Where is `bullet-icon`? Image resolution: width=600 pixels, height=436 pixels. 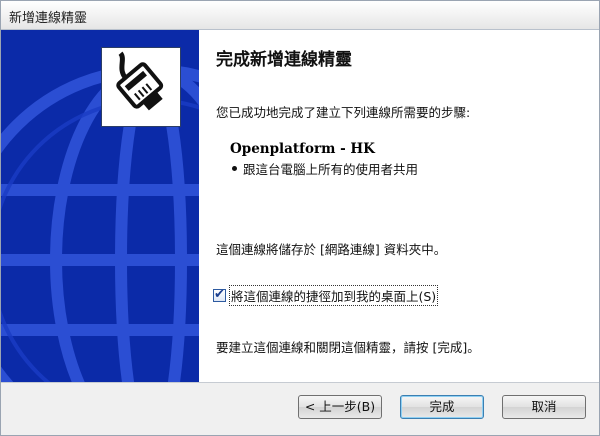 bullet-icon is located at coordinates (234, 168).